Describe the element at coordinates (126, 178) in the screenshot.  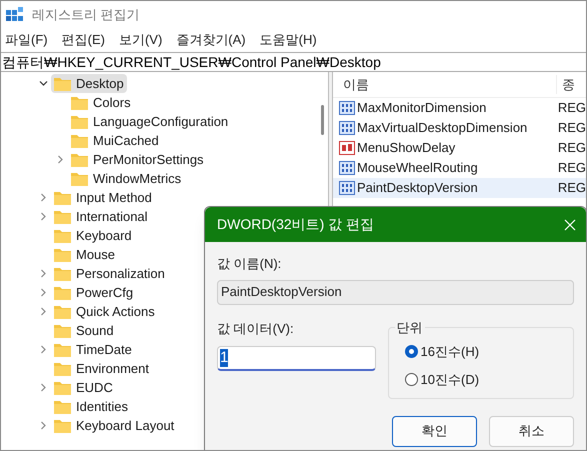
I see `tree-item: WindowMetrics` at that location.